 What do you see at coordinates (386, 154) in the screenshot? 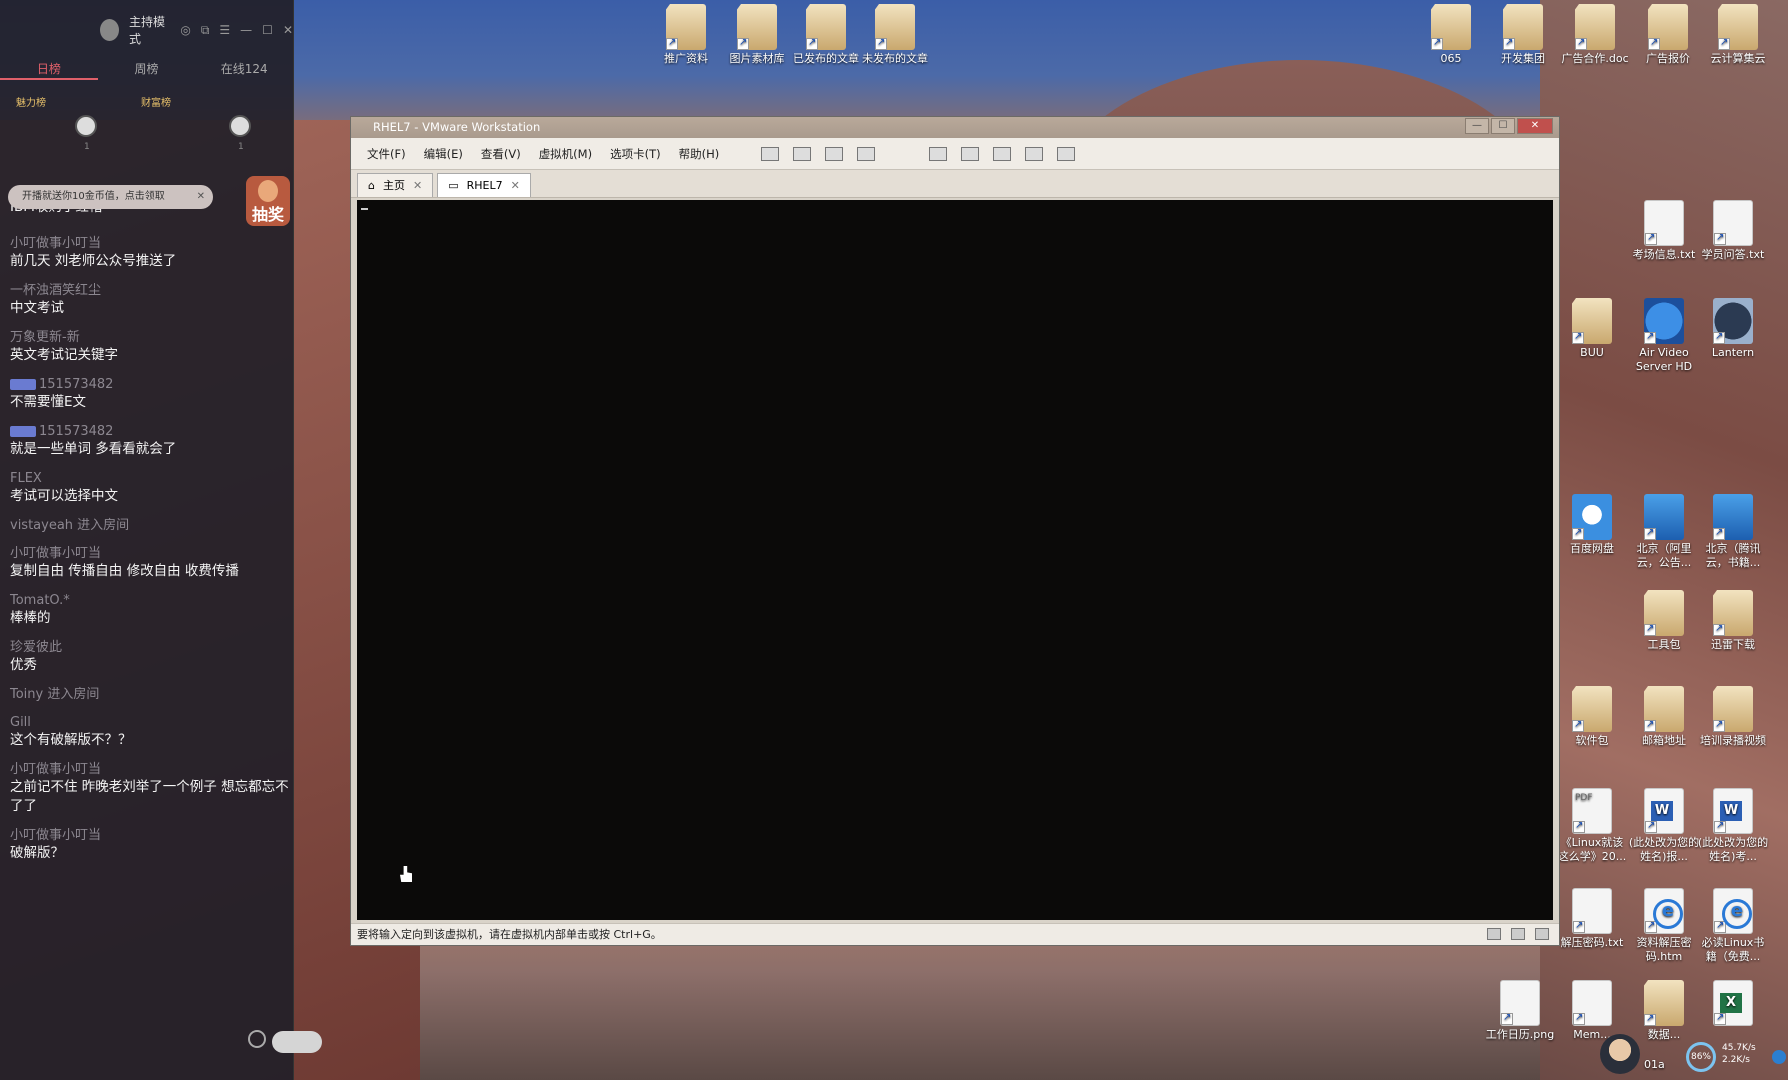
I see `menu-file: 文件(F)` at bounding box center [386, 154].